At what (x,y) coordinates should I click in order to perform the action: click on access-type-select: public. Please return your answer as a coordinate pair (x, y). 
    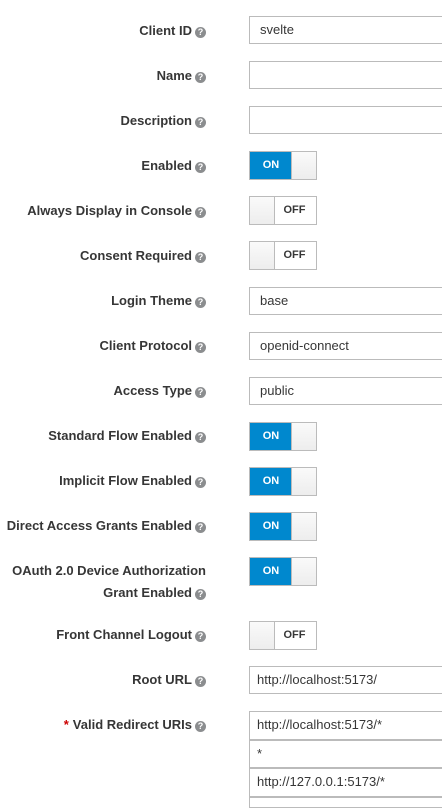
    Looking at the image, I should click on (345, 391).